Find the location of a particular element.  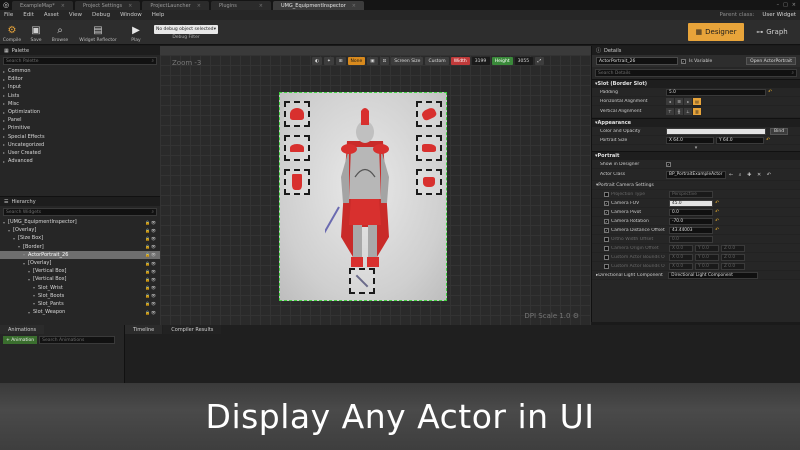

distance-checkbox: ✓ is located at coordinates (606, 230).